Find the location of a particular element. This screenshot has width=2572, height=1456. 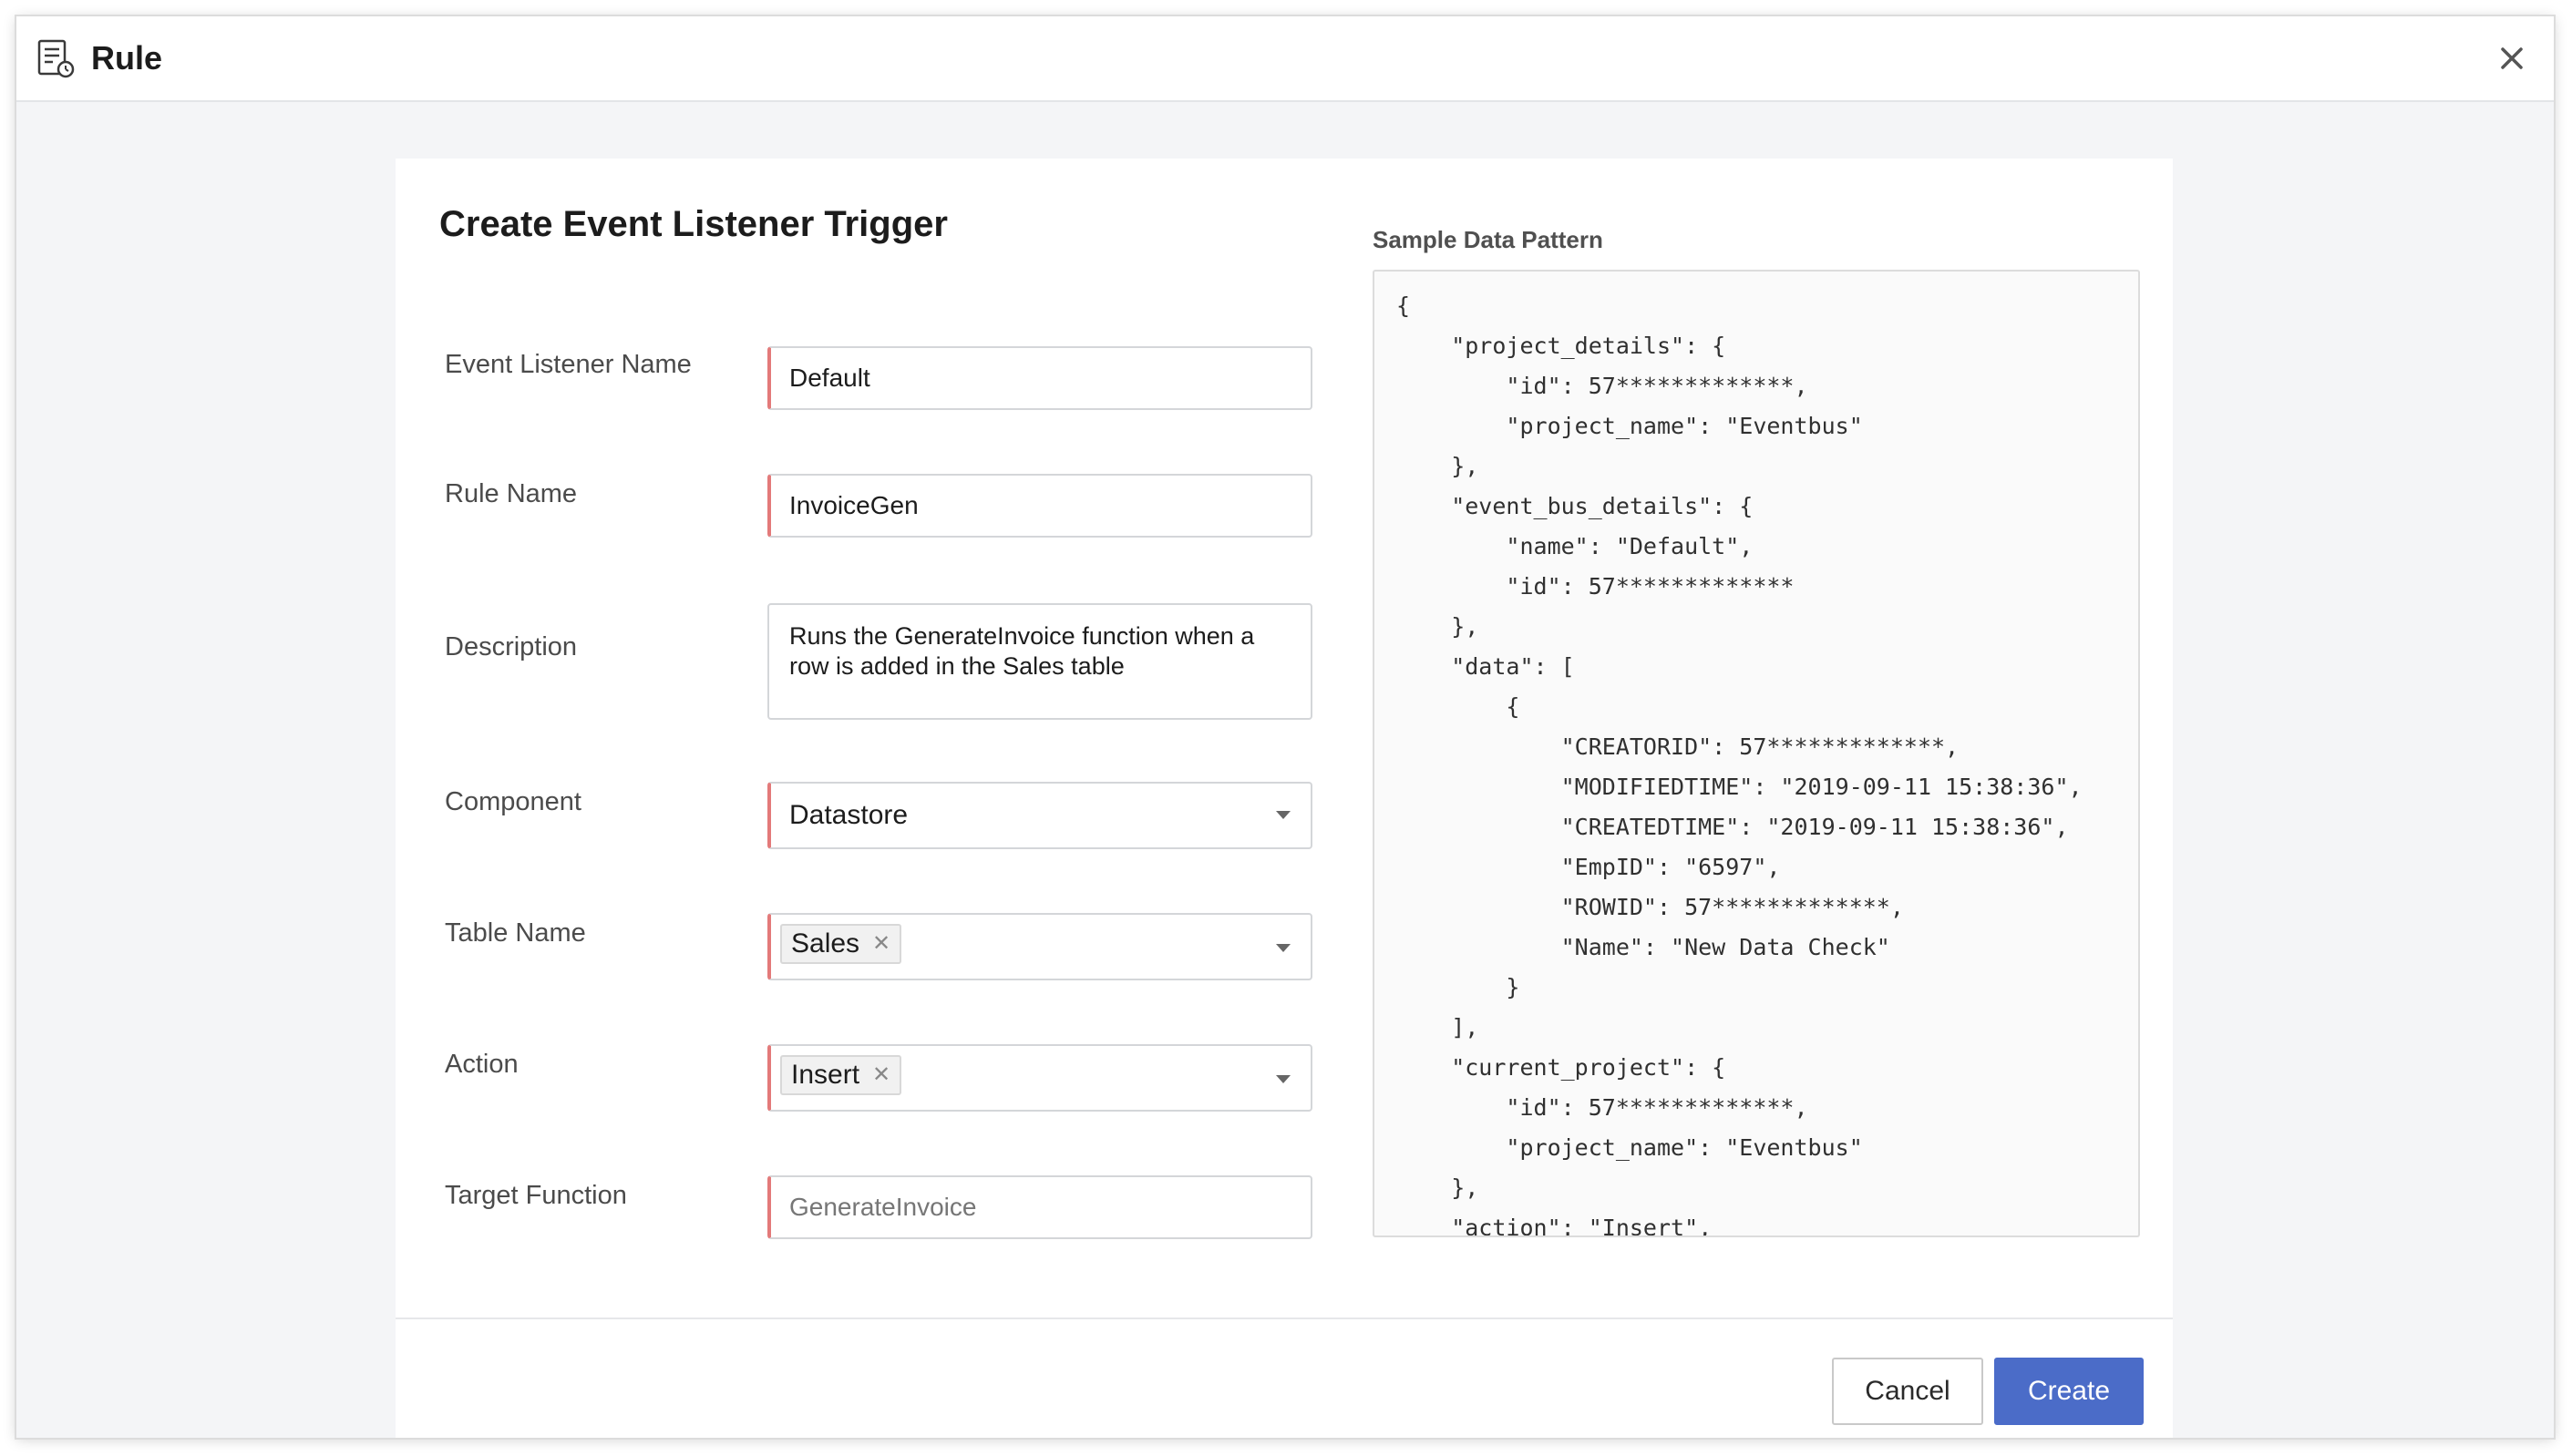

dialog-title: Rule is located at coordinates (127, 58).